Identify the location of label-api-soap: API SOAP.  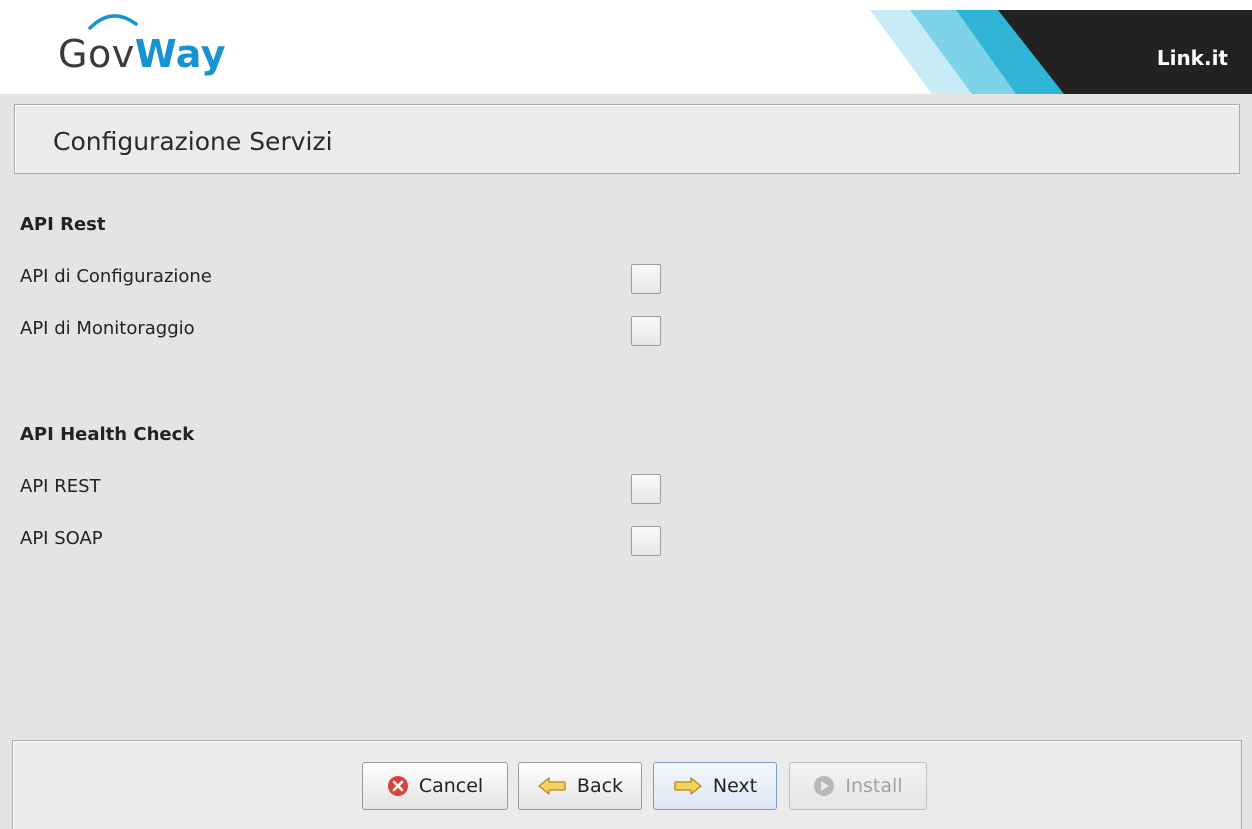
(61, 538).